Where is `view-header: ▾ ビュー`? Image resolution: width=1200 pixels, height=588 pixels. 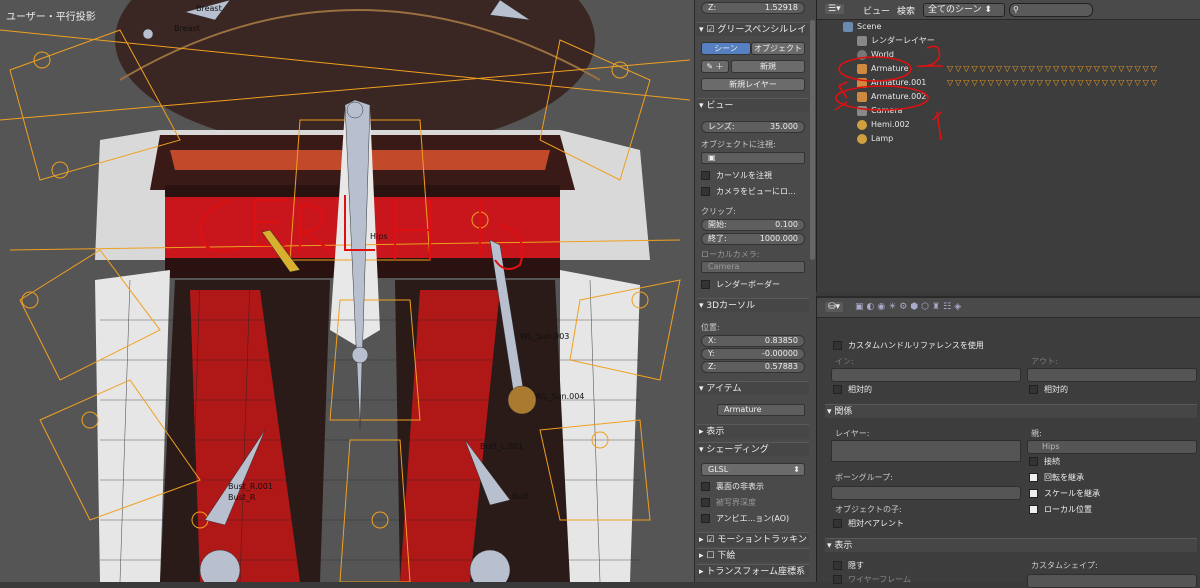 view-header: ▾ ビュー is located at coordinates (753, 105).